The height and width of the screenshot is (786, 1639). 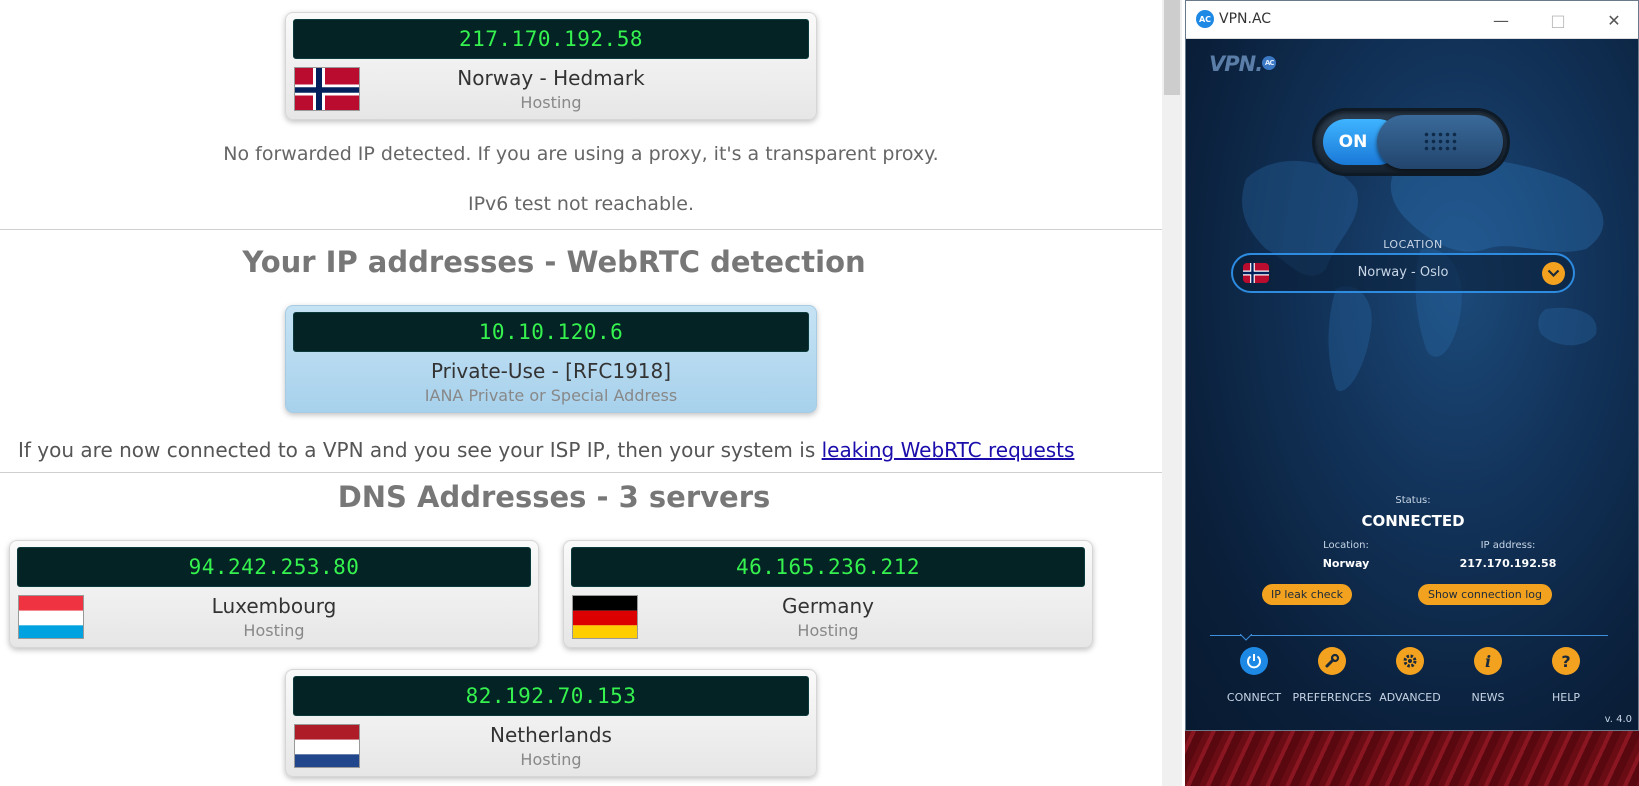 I want to click on ip-address-label: IP address:, so click(x=1508, y=545).